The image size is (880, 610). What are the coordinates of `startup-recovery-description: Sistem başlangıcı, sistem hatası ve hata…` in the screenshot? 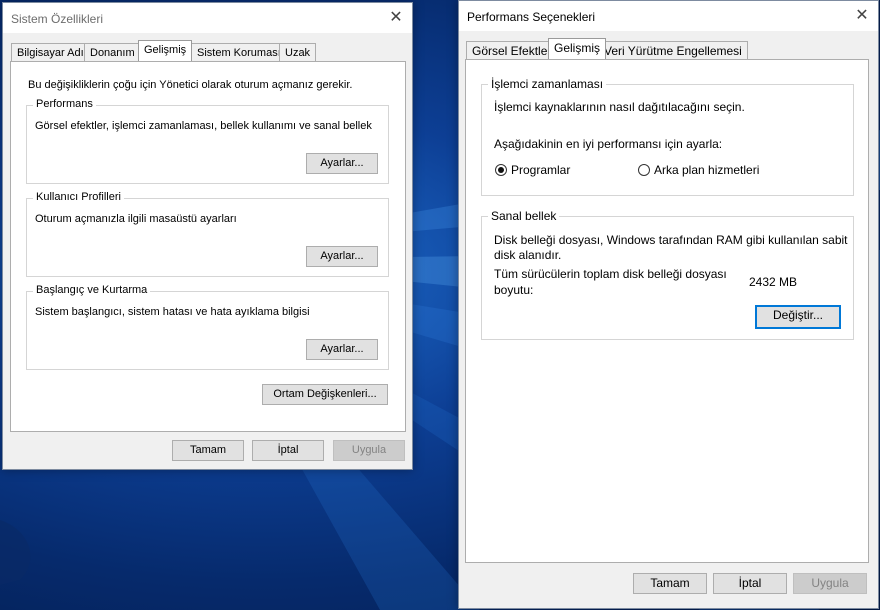 It's located at (172, 312).